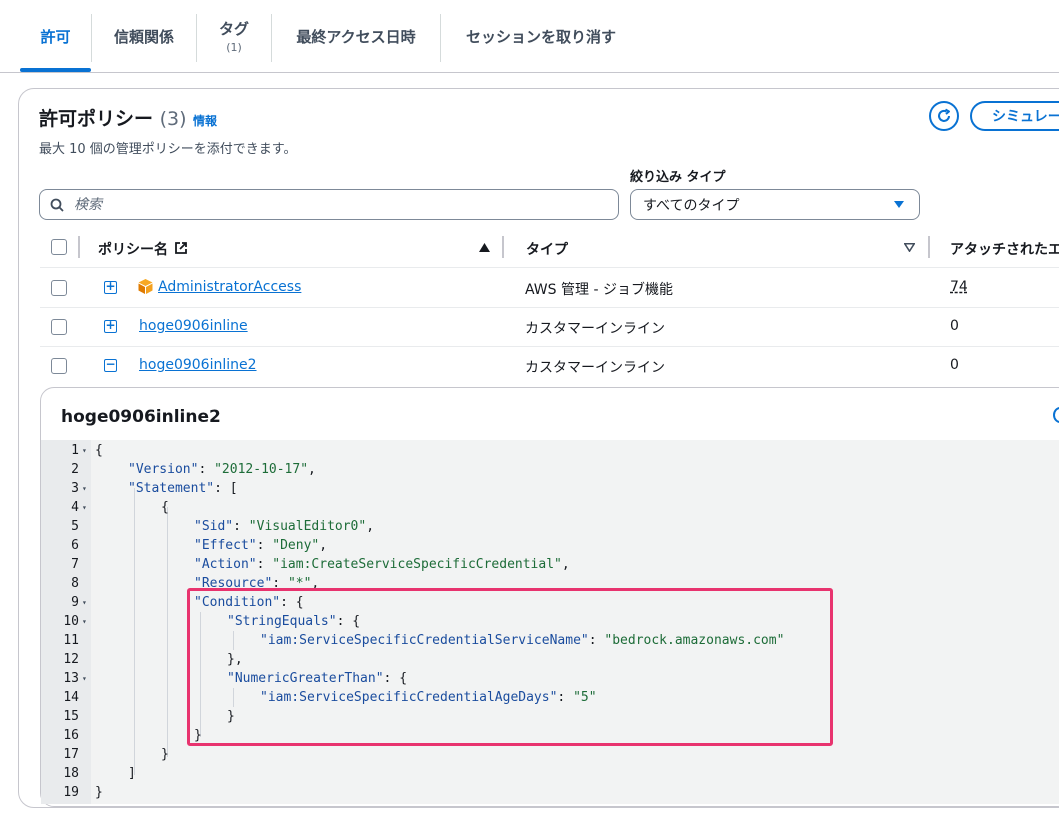 The height and width of the screenshot is (818, 1059). I want to click on tab-label: 許可, so click(55, 36).